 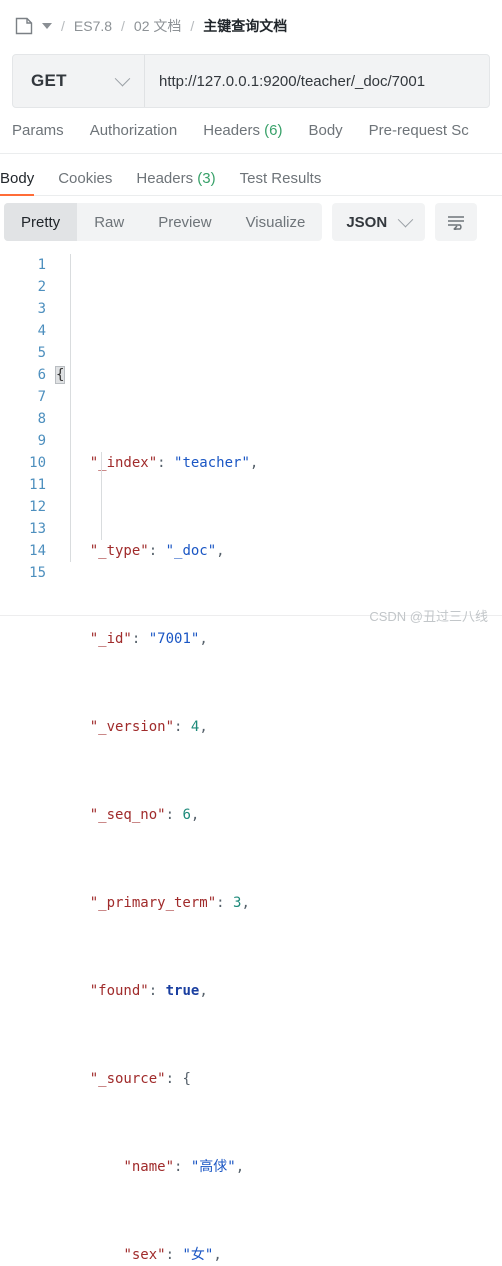 What do you see at coordinates (41, 441) in the screenshot?
I see `line-number: 9` at bounding box center [41, 441].